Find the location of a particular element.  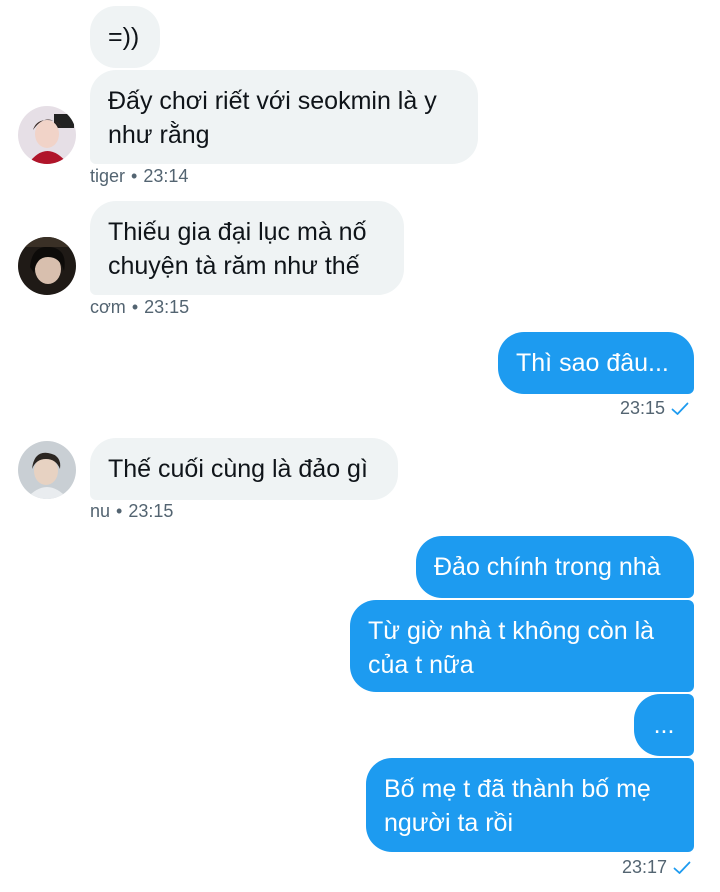

message-meta: tiger • 23:14 is located at coordinates (139, 176).